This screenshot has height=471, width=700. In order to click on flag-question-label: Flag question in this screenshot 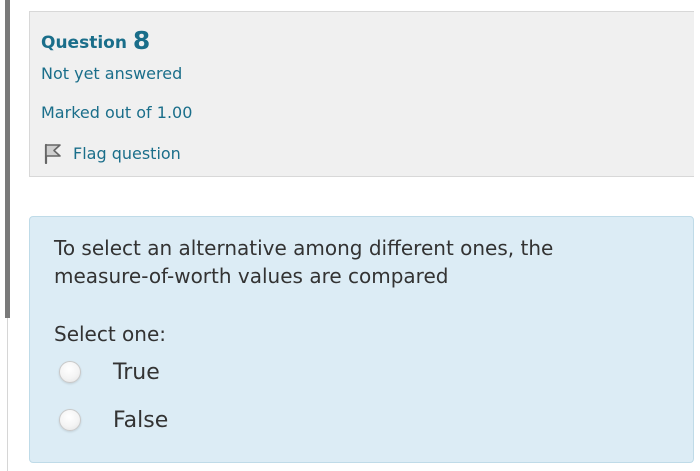, I will do `click(127, 153)`.